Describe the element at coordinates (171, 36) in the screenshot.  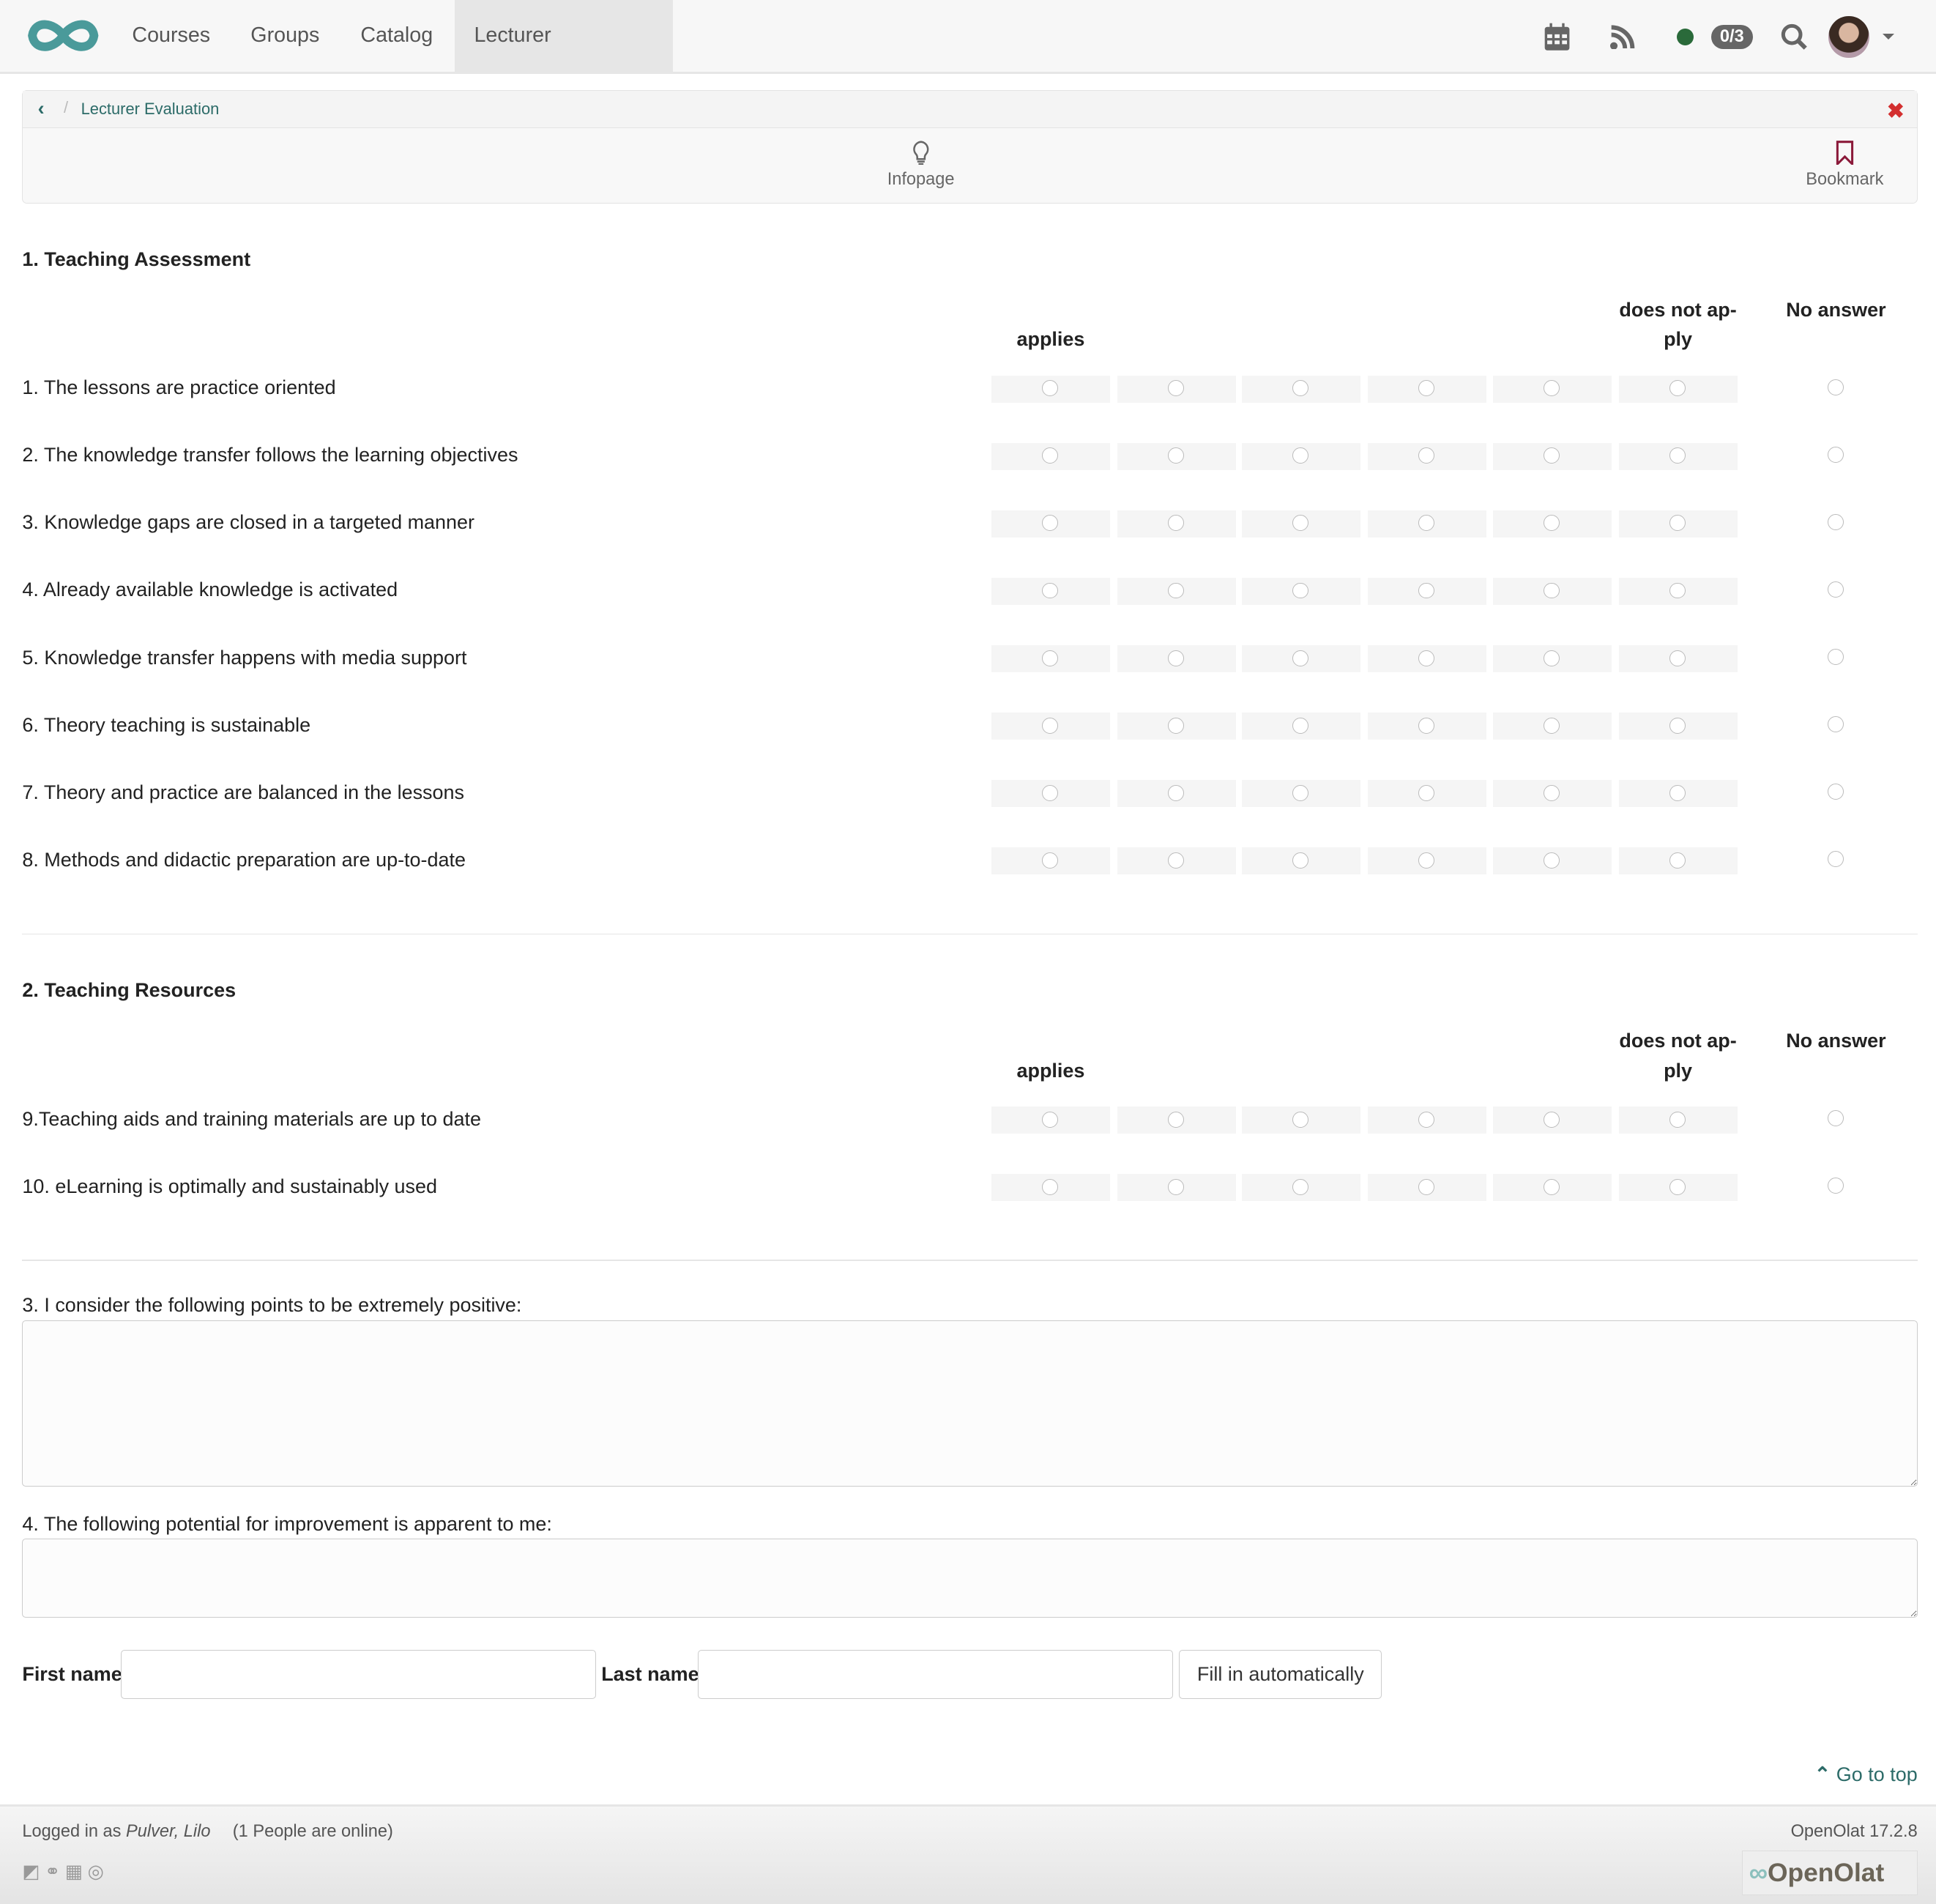
I see `nav-courses: Courses` at that location.